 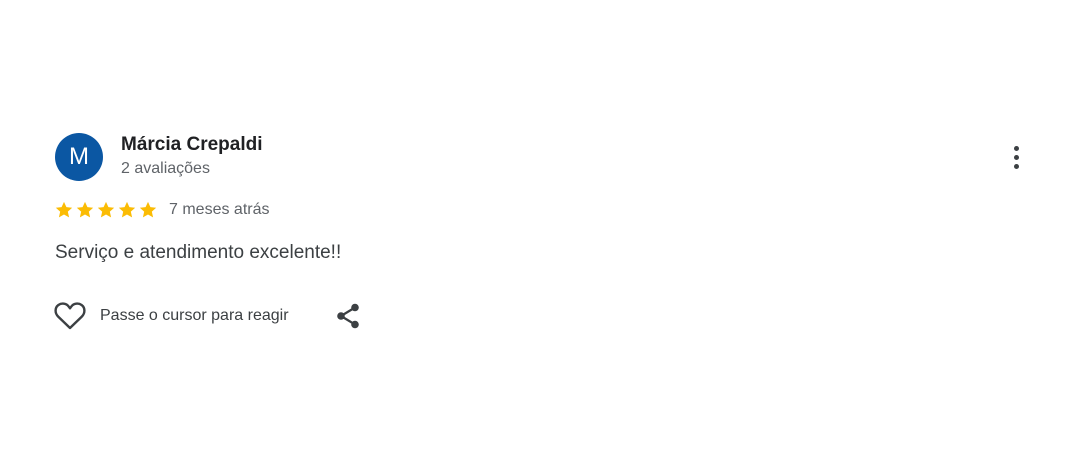 What do you see at coordinates (165, 168) in the screenshot?
I see `author-review-count: 2 avaliações` at bounding box center [165, 168].